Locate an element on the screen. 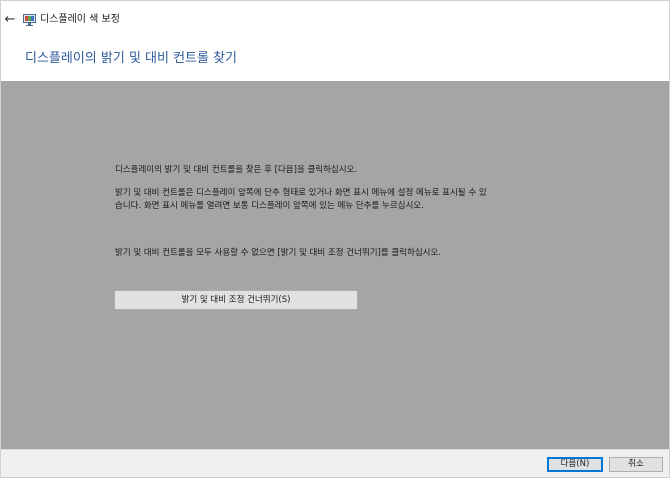  footer-bar: 다음(N) 취소 is located at coordinates (335, 463).